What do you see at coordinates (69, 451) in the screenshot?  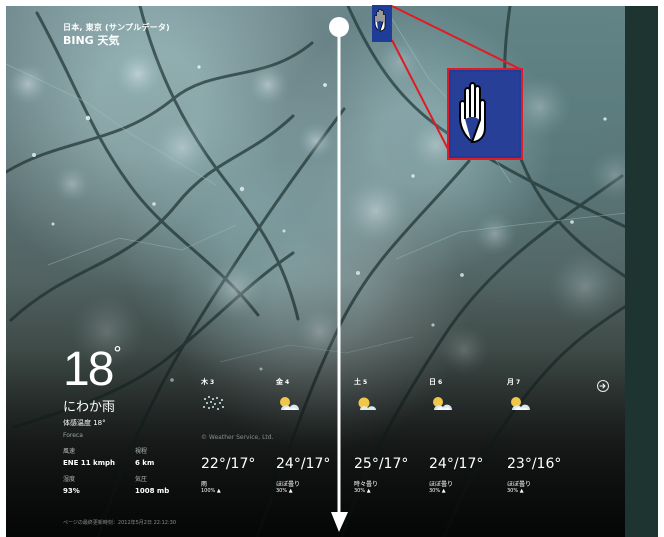 I see `wind-label: 風速` at bounding box center [69, 451].